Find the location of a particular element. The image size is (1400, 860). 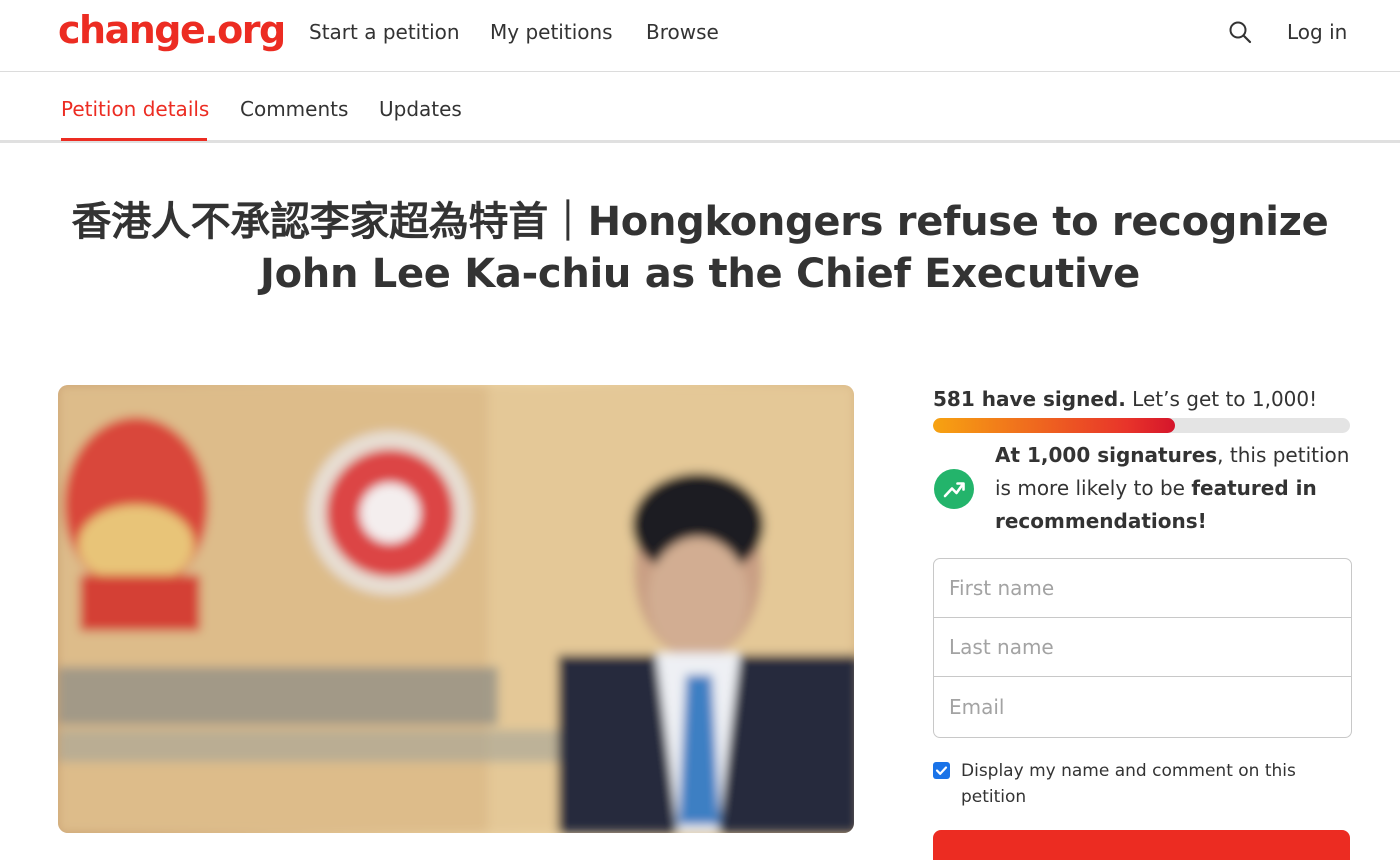

trending-up-icon is located at coordinates (954, 489).